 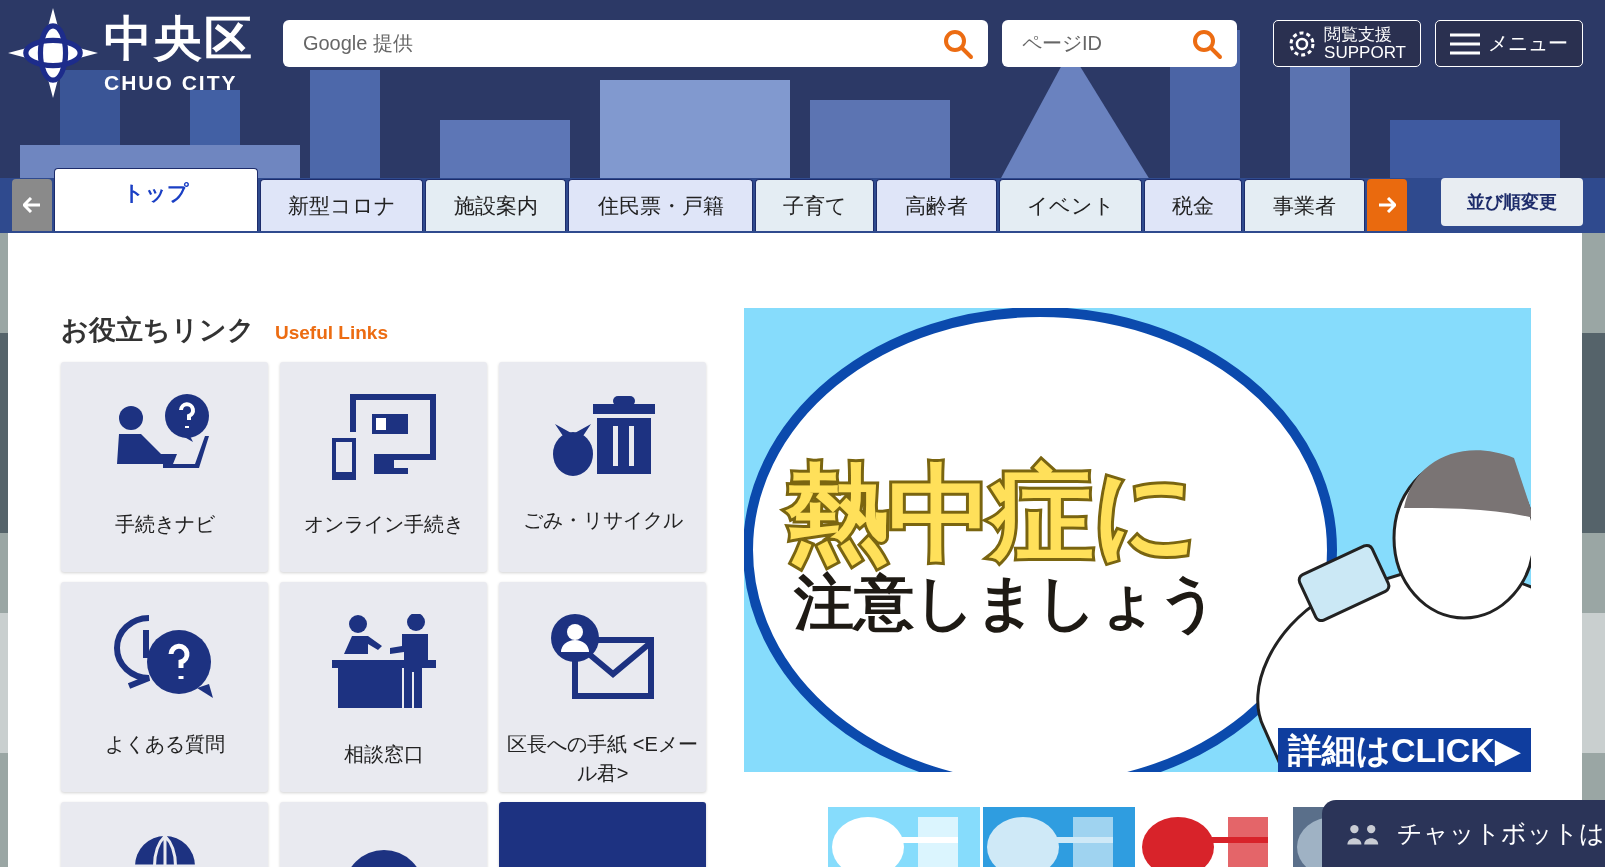 What do you see at coordinates (1463, 833) in the screenshot?
I see `chatbot-toast: チャットボットは` at bounding box center [1463, 833].